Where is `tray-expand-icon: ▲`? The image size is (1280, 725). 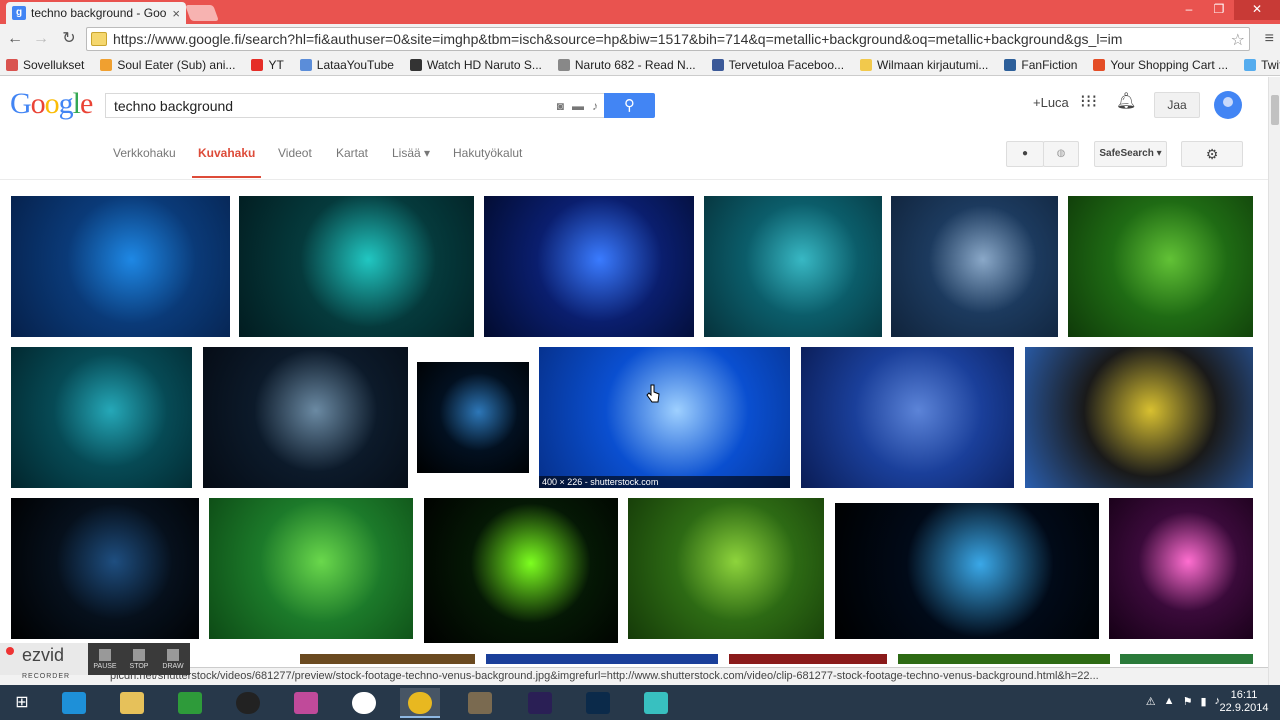
tray-expand-icon: ▲ is located at coordinates (1169, 701).